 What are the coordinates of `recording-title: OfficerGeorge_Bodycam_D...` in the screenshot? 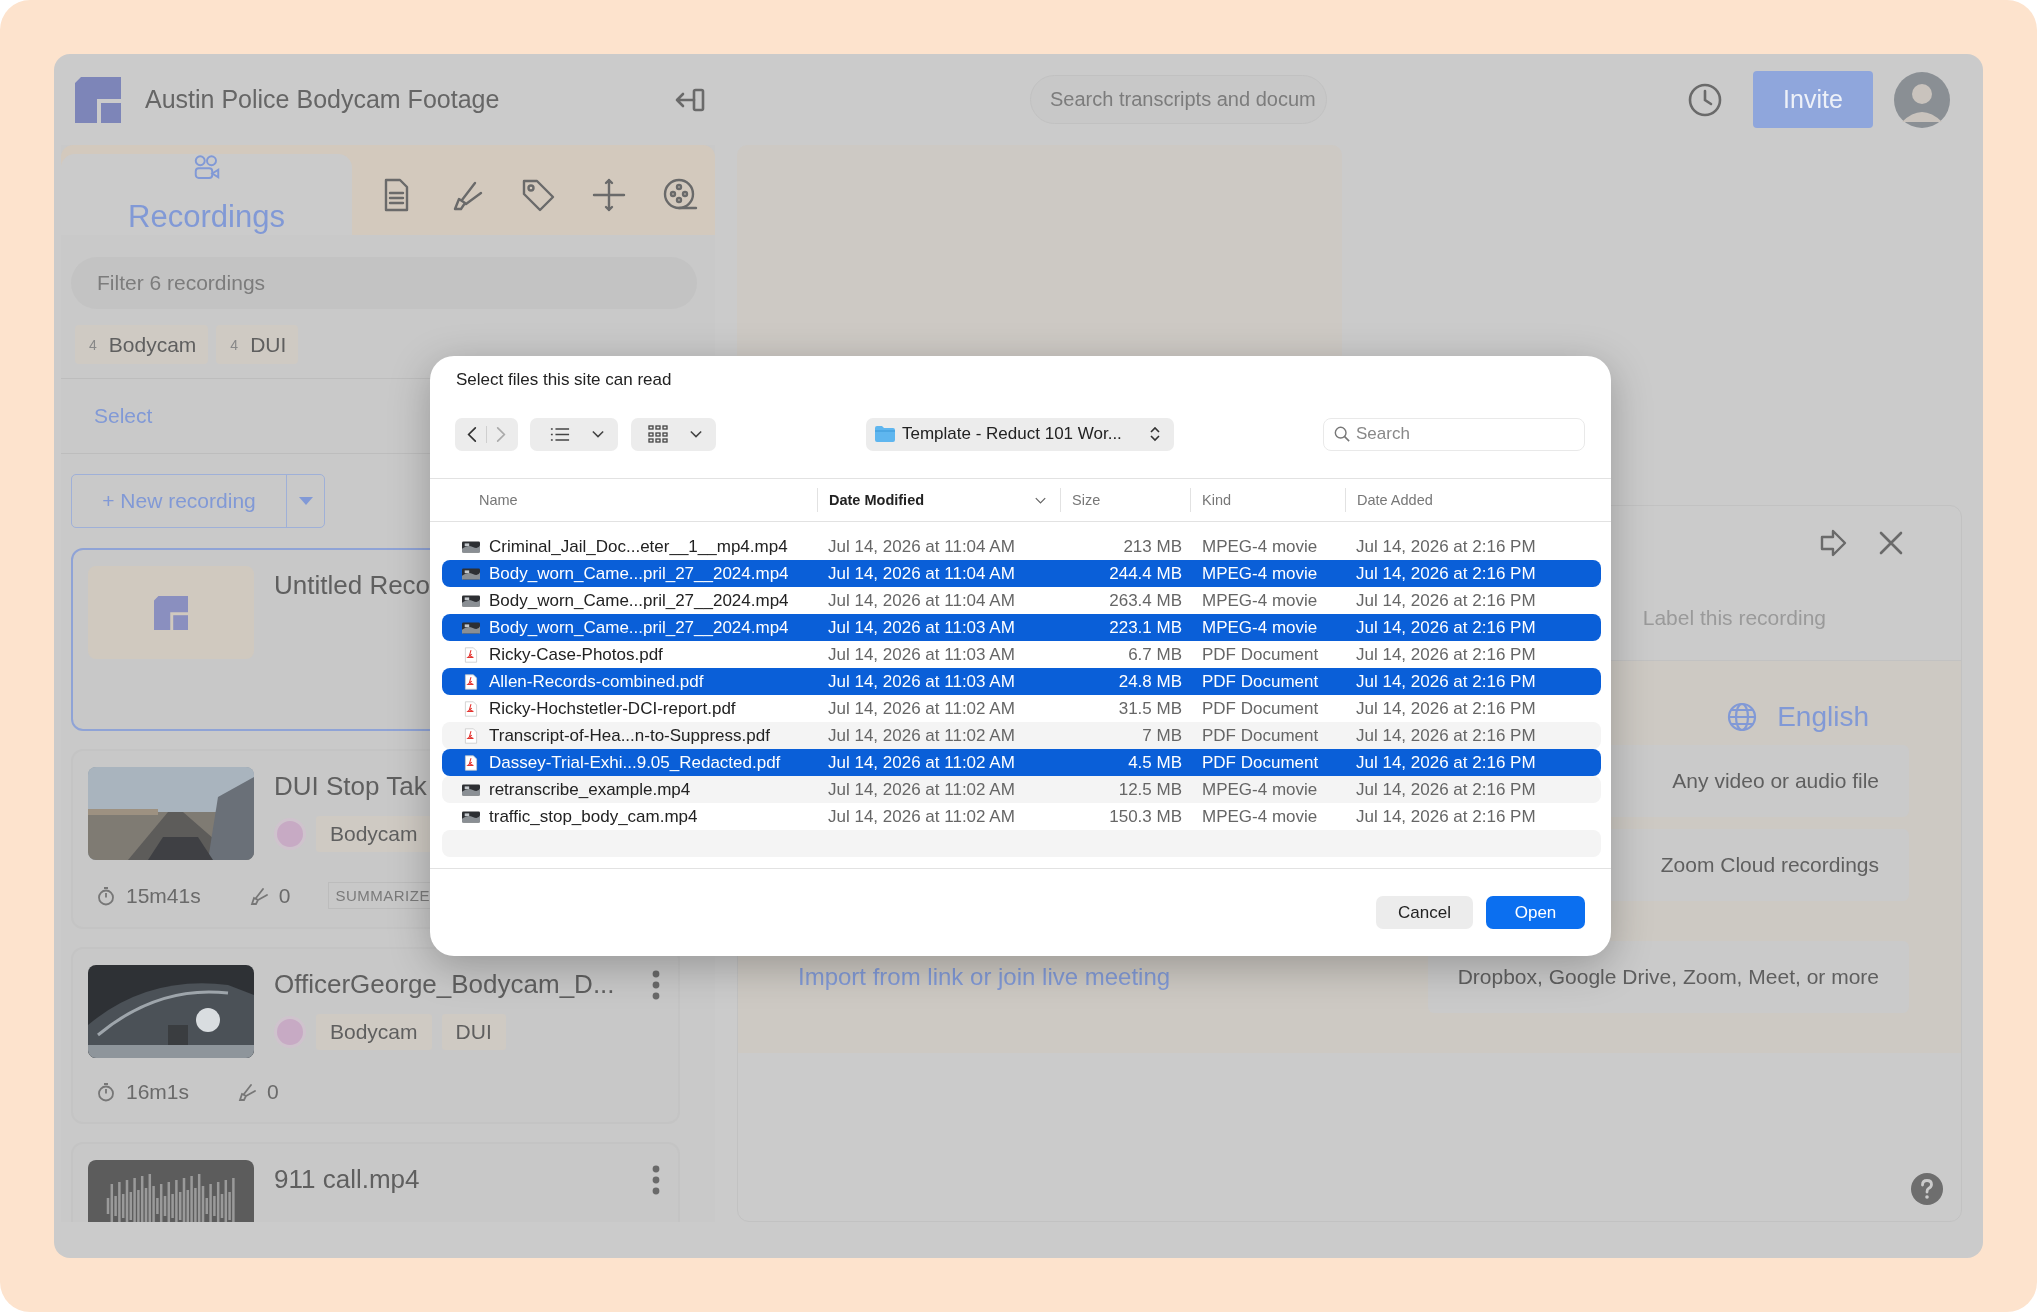 It's located at (444, 984).